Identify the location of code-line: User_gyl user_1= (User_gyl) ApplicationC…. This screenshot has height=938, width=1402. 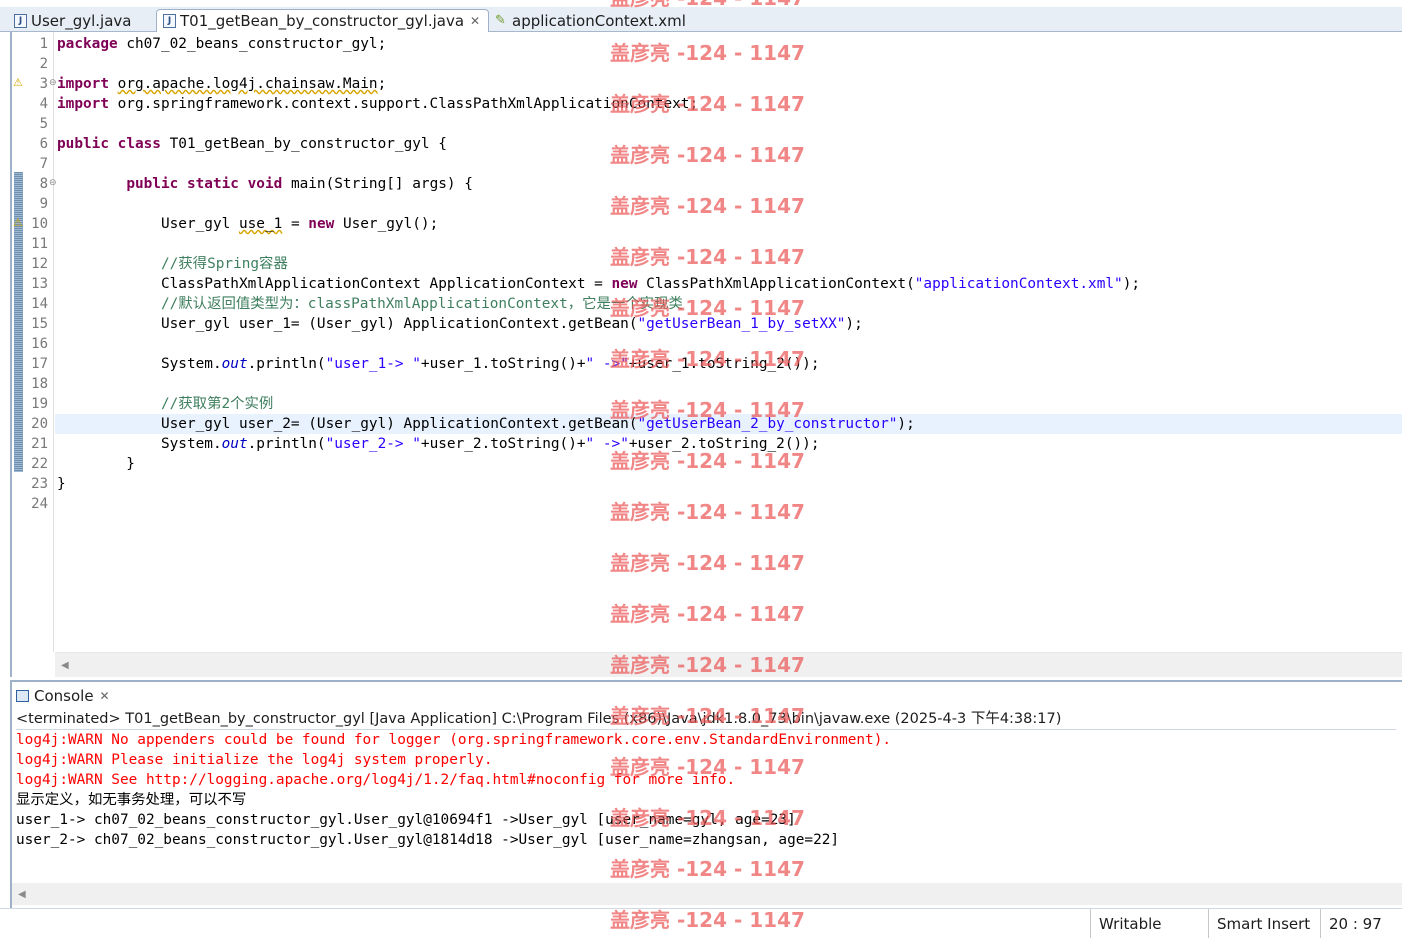
(460, 324).